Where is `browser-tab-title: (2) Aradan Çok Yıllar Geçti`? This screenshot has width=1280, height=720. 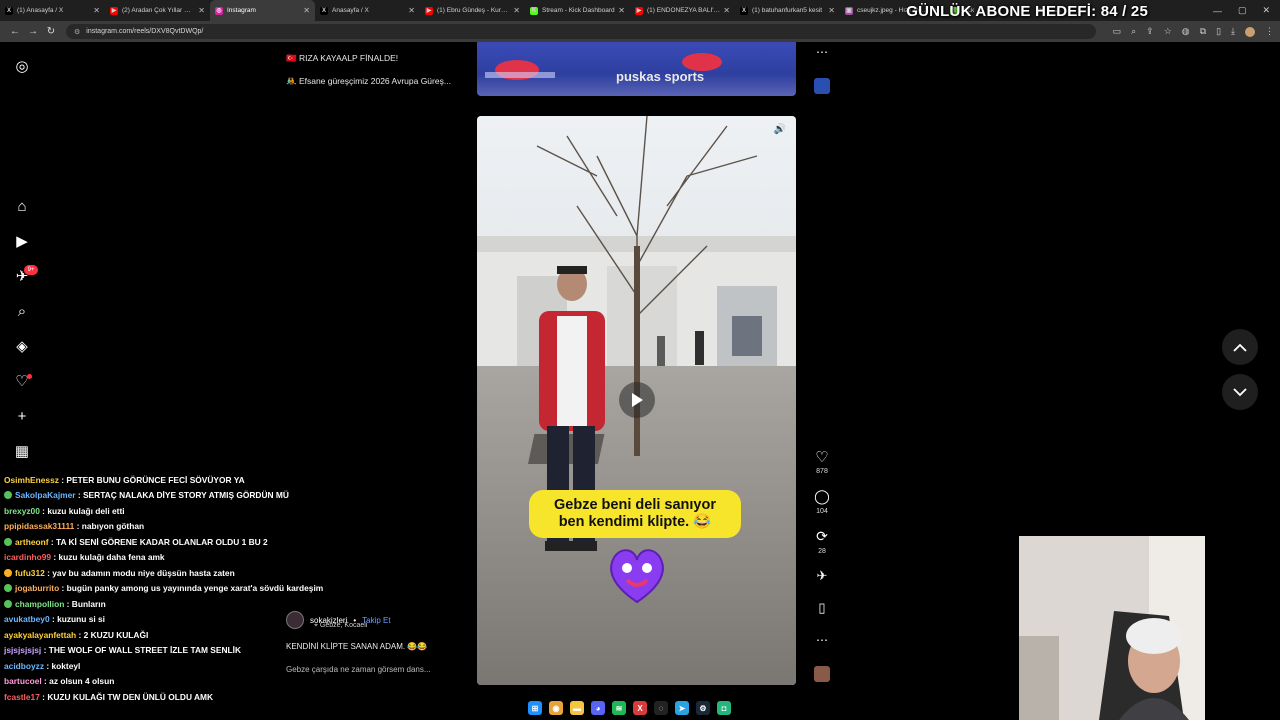 browser-tab-title: (2) Aradan Çok Yıllar Geçti is located at coordinates (159, 10).